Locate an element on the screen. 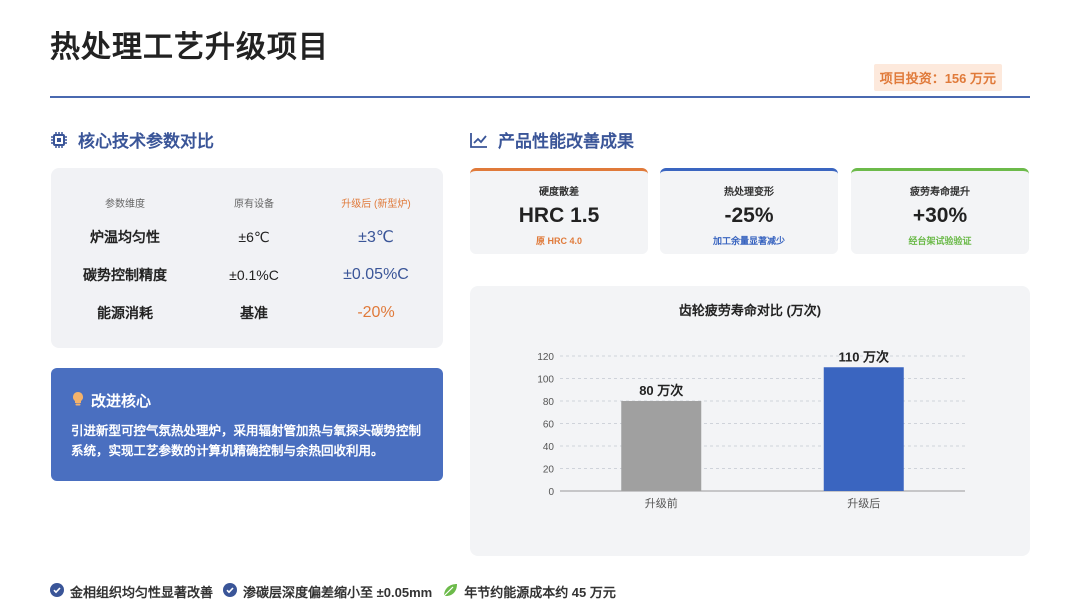  section-title: 产品性能改善成果 is located at coordinates (566, 141).